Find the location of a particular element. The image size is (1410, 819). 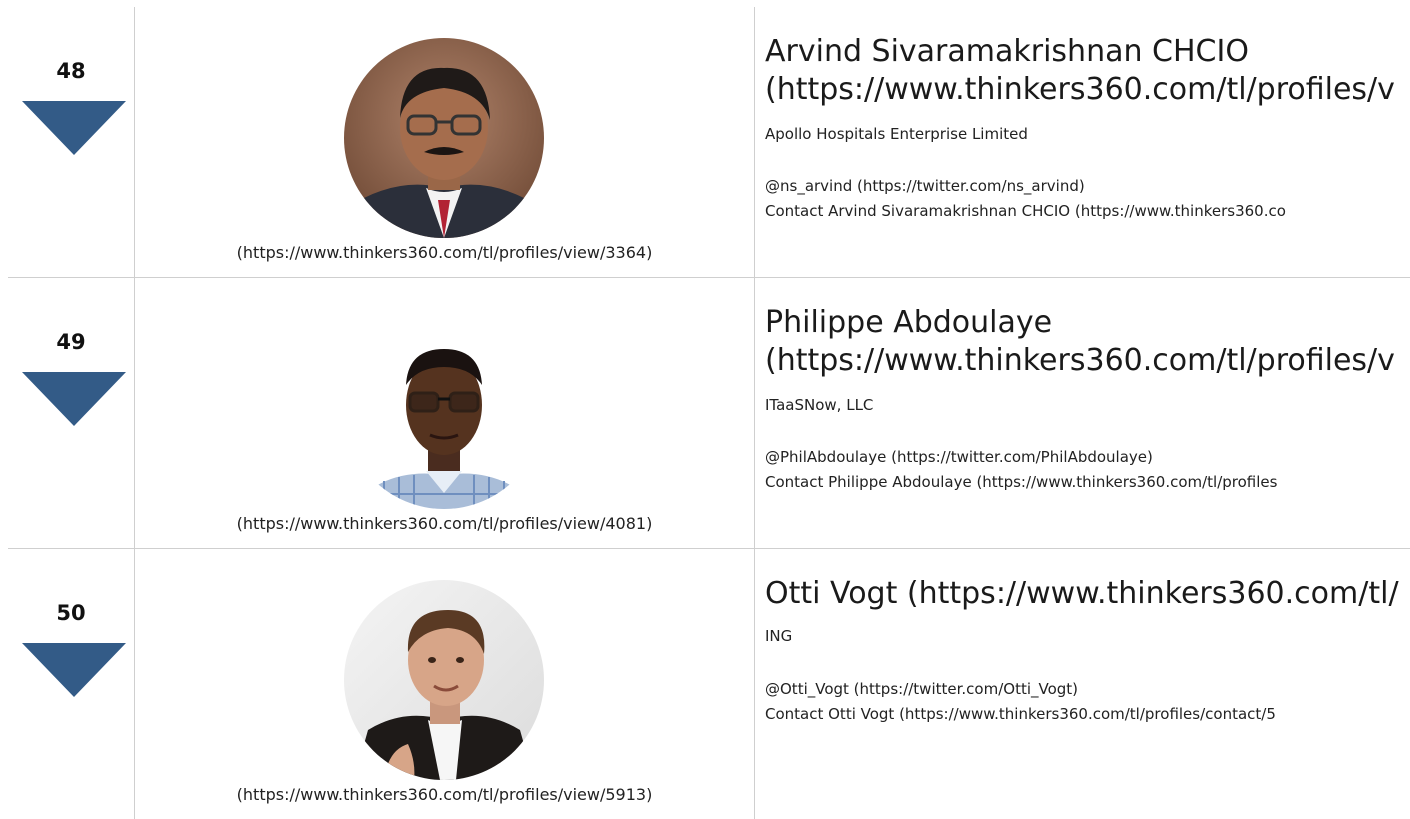

company-name: ITaaSNow, LLC is located at coordinates (819, 405).